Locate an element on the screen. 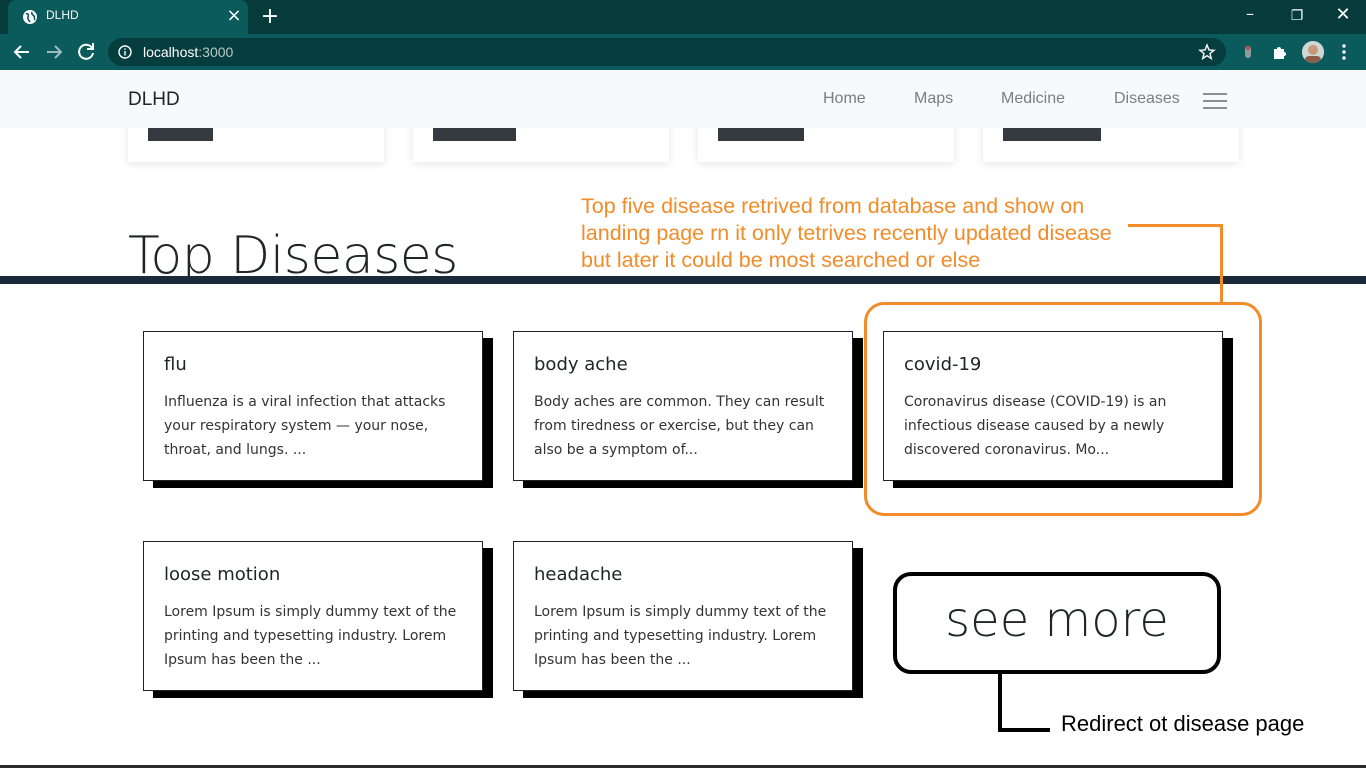 The image size is (1366, 768). nav-link-diseases: Diseases is located at coordinates (1147, 99).